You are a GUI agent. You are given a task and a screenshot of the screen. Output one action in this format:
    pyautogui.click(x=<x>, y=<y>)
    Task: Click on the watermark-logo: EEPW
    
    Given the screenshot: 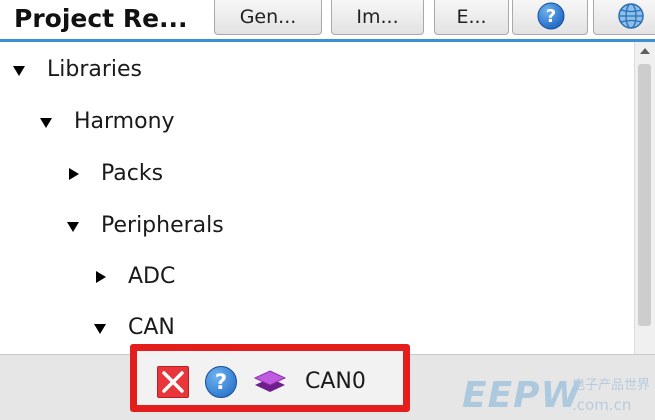 What is the action you would take?
    pyautogui.click(x=522, y=395)
    